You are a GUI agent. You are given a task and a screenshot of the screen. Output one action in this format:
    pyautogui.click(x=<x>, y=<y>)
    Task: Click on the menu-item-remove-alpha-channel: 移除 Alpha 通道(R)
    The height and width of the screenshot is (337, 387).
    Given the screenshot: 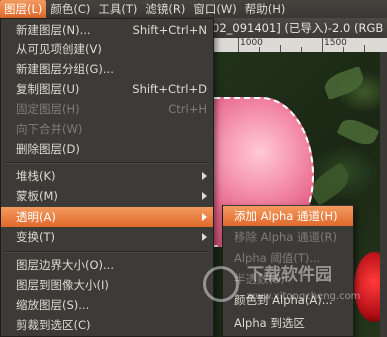 What is the action you would take?
    pyautogui.click(x=288, y=237)
    